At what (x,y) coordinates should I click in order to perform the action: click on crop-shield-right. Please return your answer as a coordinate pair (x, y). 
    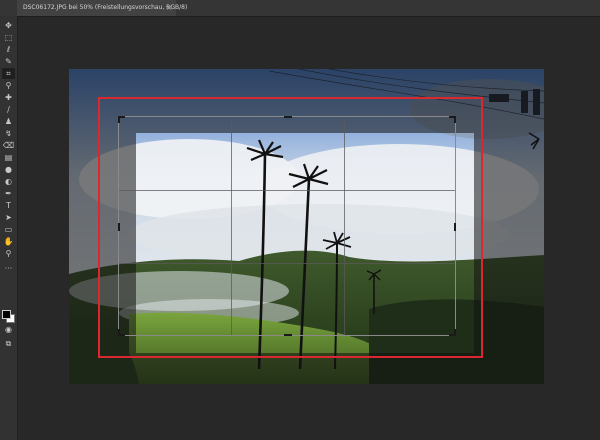
    Looking at the image, I should click on (509, 243).